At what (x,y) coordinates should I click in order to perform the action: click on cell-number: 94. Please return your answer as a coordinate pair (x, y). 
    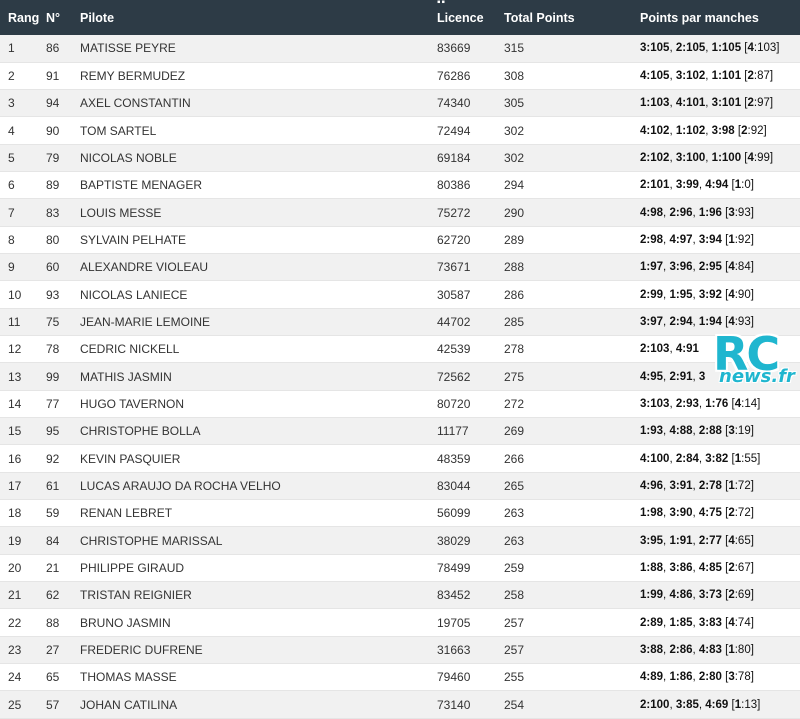
    Looking at the image, I should click on (55, 103).